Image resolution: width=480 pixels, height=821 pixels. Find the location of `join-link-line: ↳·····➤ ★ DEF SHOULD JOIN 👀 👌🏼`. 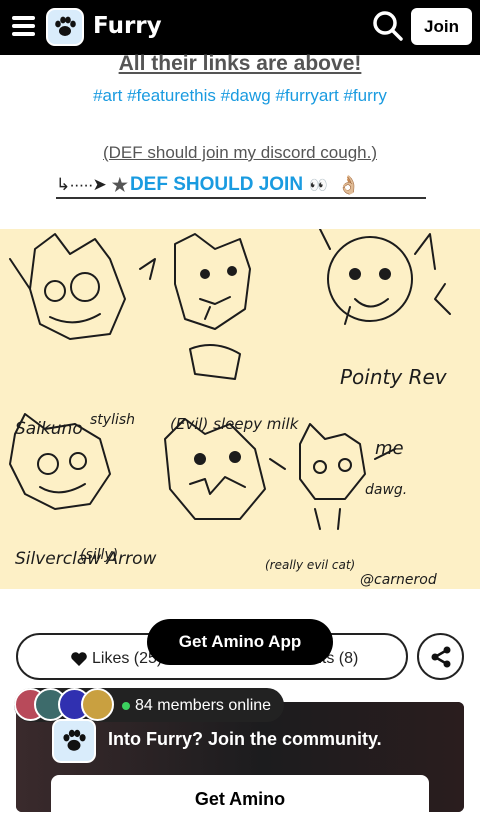

join-link-line: ↳·····➤ ★ DEF SHOULD JOIN 👀 👌🏼 is located at coordinates (241, 186).